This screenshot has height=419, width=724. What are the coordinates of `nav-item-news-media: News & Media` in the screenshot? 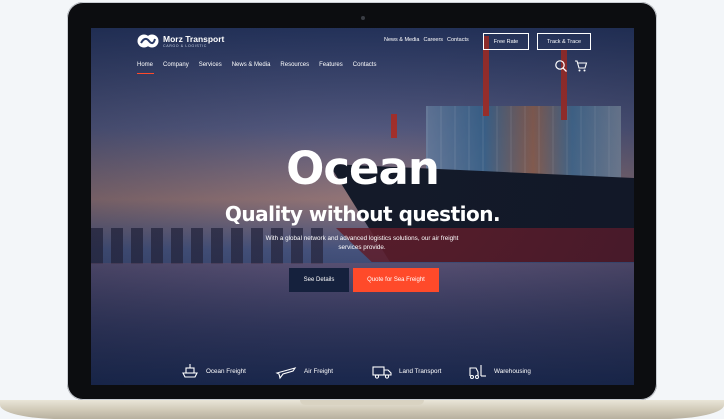 It's located at (251, 65).